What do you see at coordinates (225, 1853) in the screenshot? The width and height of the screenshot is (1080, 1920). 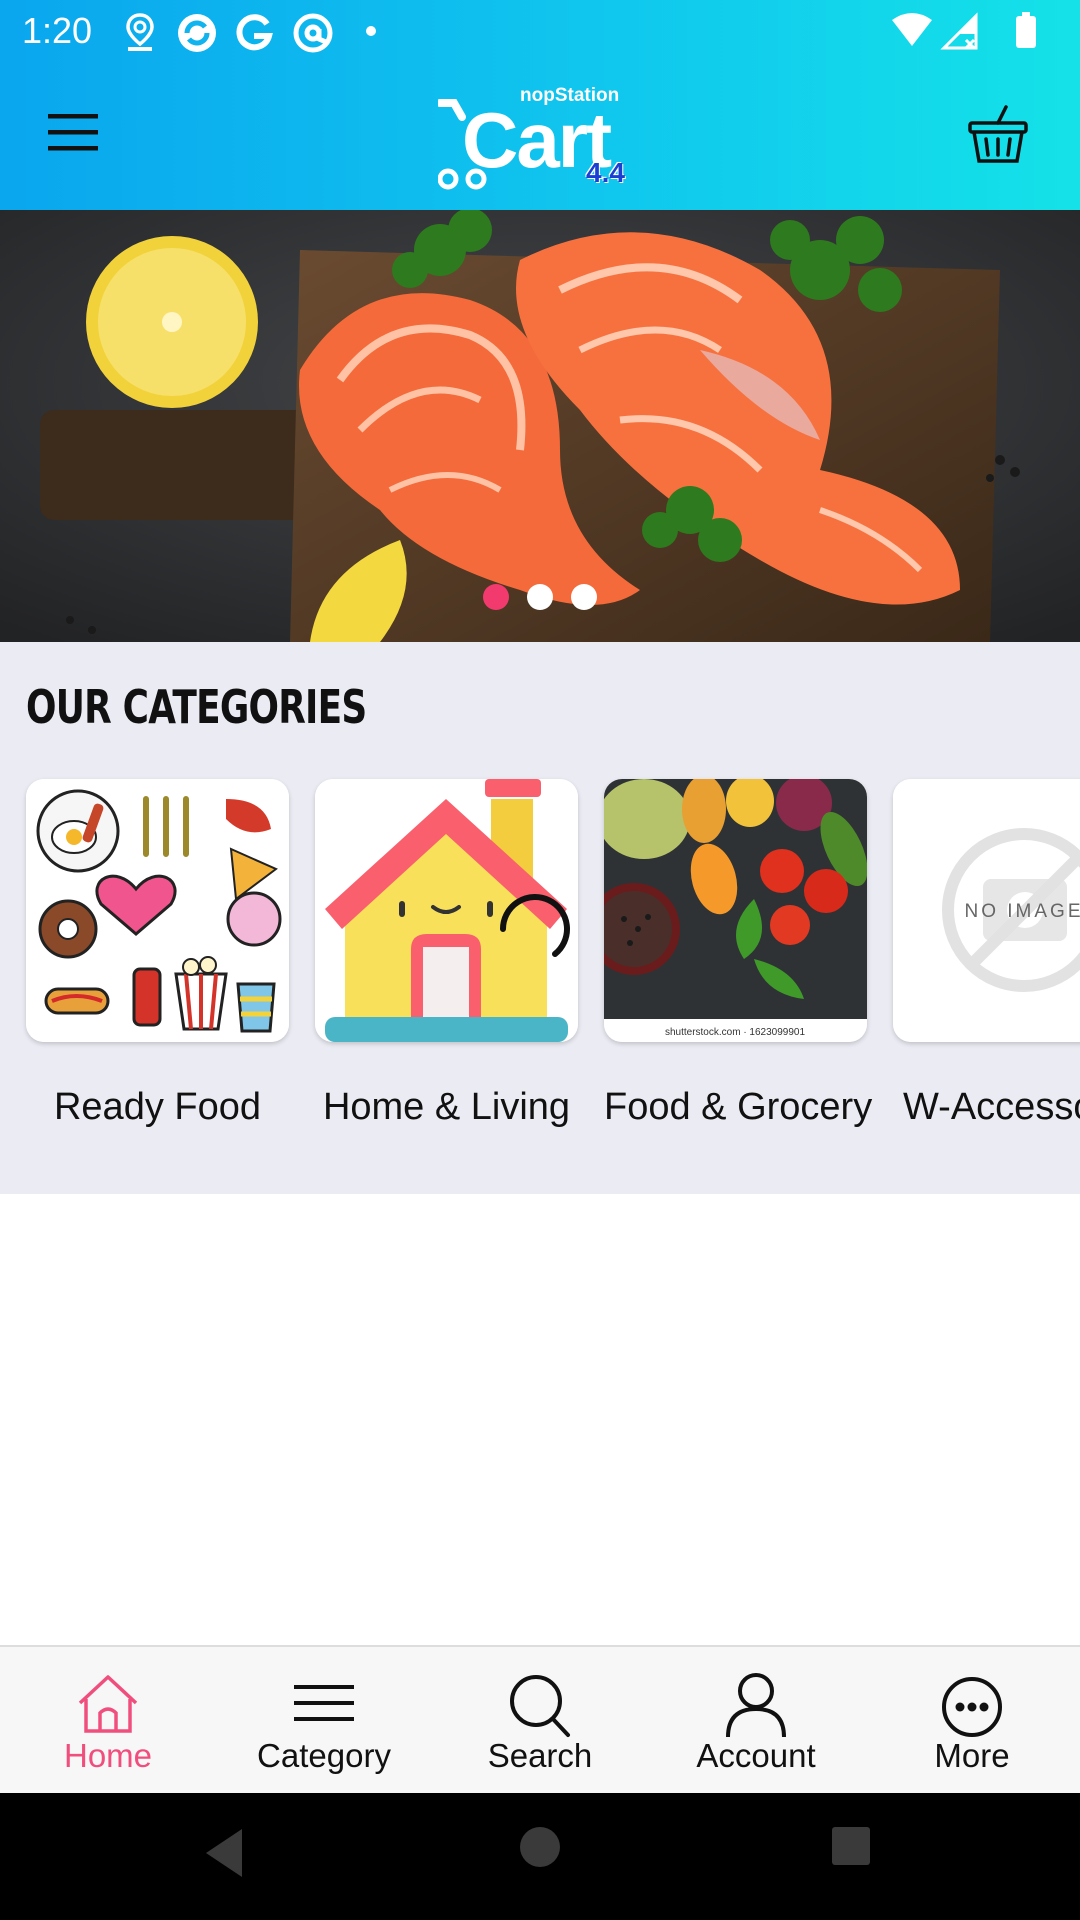 I see `back-icon` at bounding box center [225, 1853].